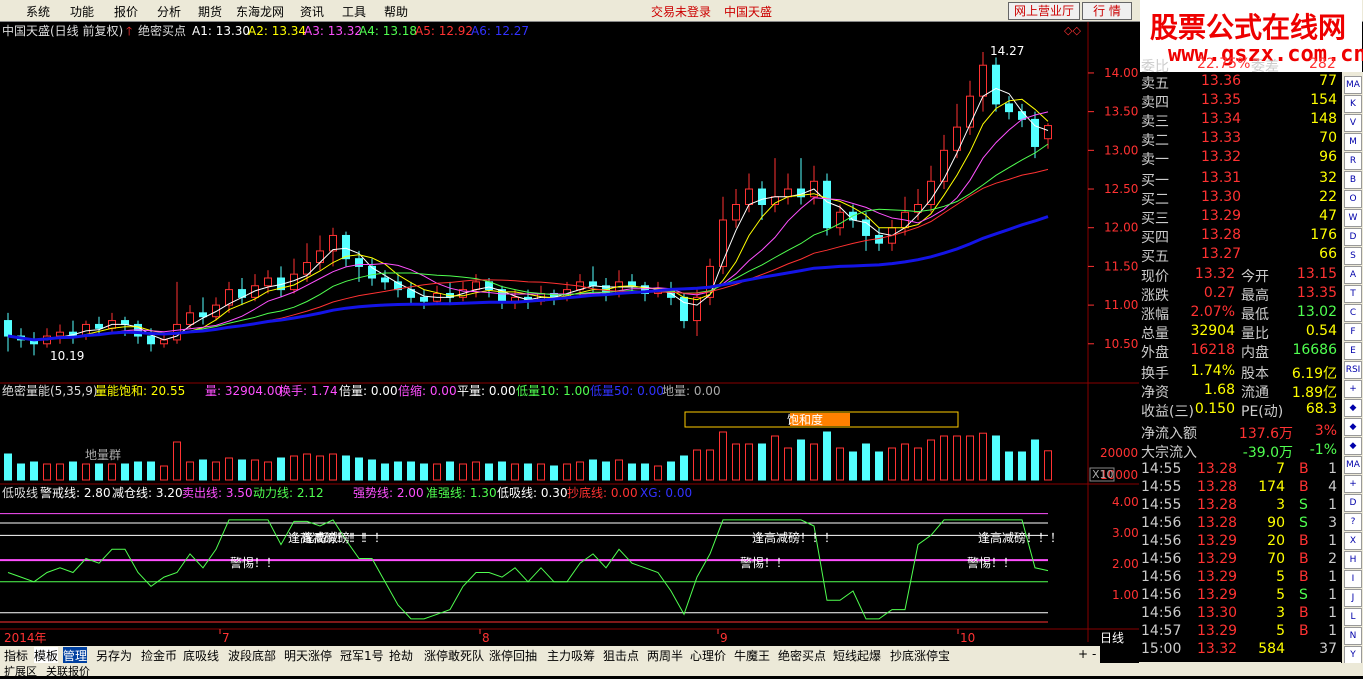  Describe the element at coordinates (1353, 598) in the screenshot. I see `side-tool-icon: J` at that location.